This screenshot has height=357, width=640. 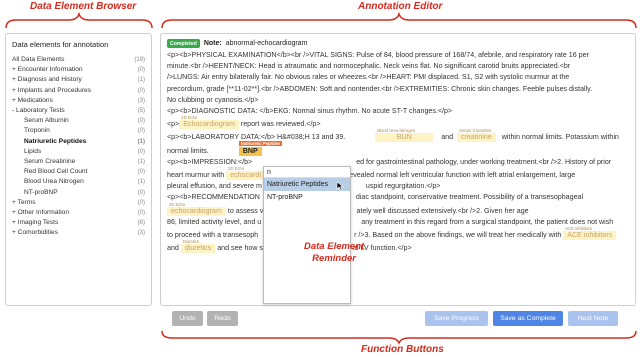 I want to click on tree-item: + Other Information (0), so click(x=78, y=213).